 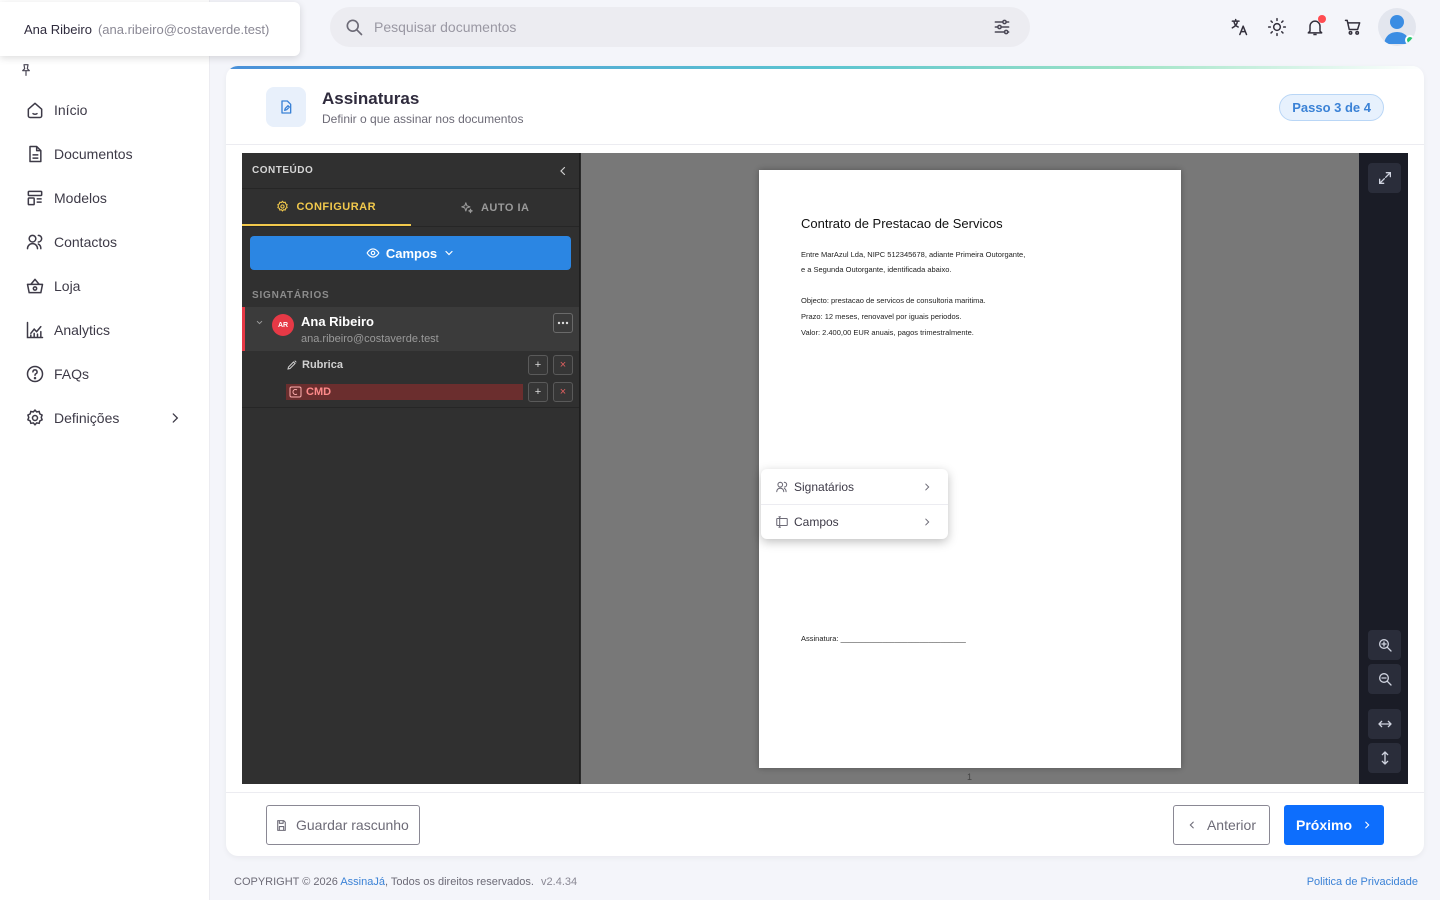 What do you see at coordinates (505, 207) in the screenshot?
I see `tab-auto-ia-label: AUTO IA` at bounding box center [505, 207].